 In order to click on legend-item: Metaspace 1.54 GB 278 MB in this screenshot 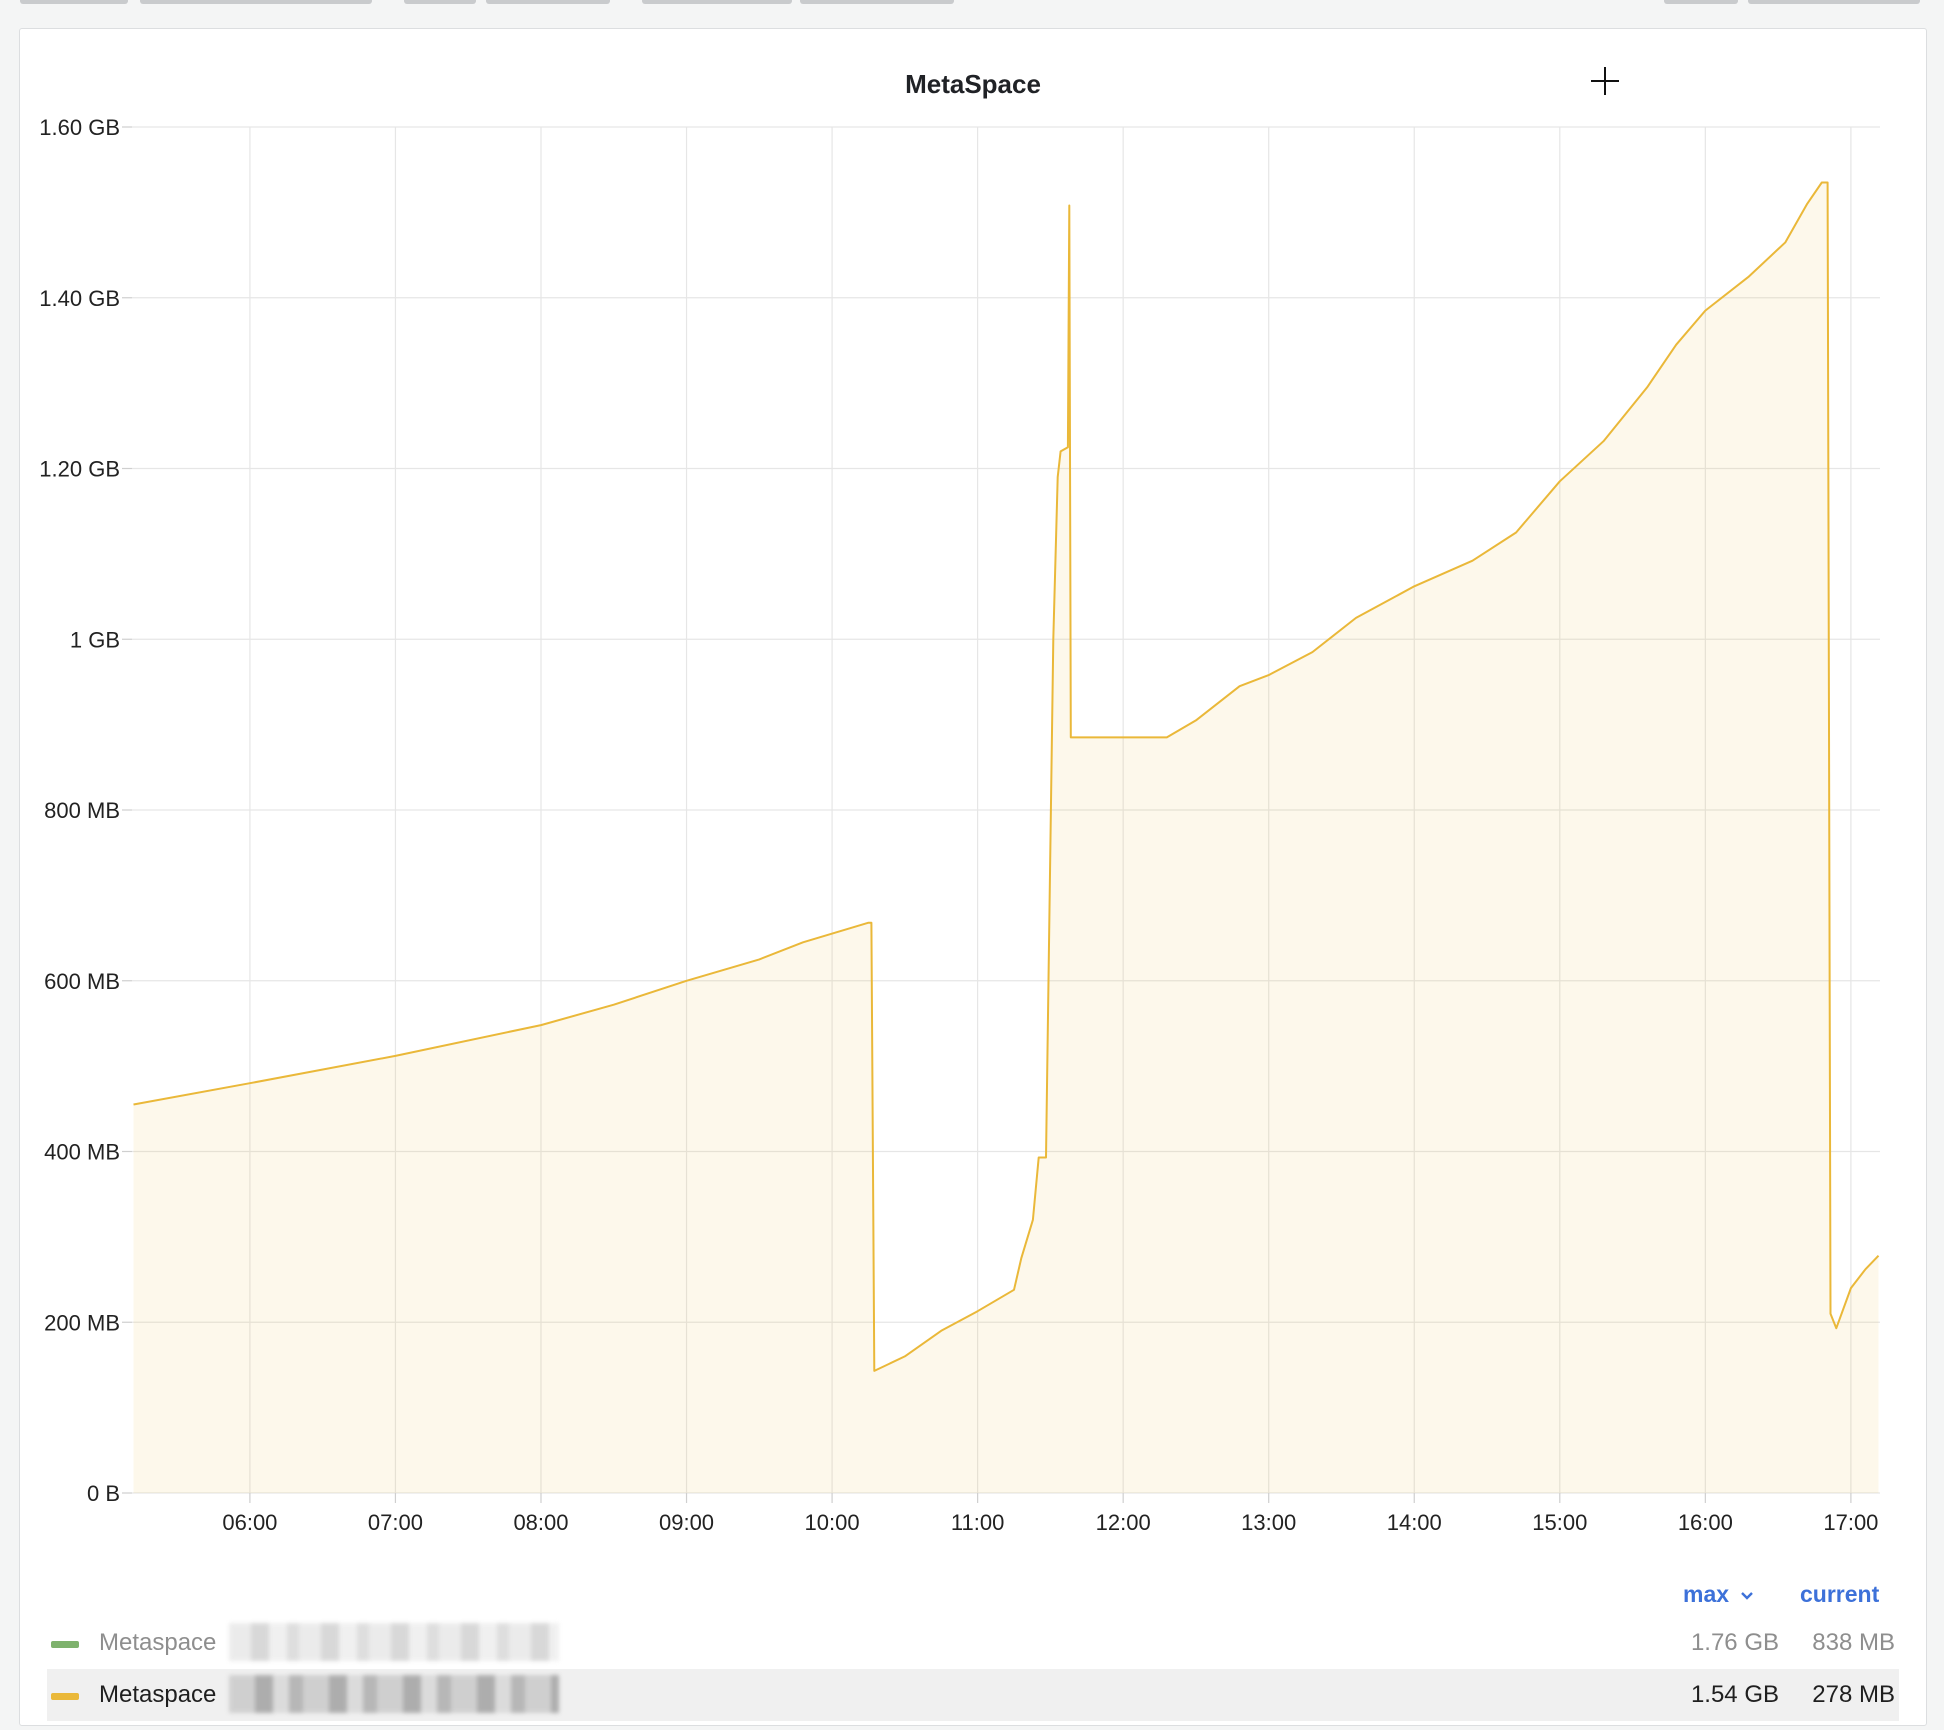, I will do `click(973, 1695)`.